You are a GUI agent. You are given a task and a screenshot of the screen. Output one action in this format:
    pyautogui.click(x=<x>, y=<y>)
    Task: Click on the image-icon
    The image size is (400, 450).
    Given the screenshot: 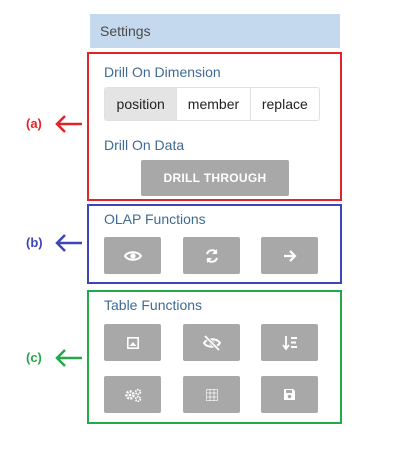 What is the action you would take?
    pyautogui.click(x=132, y=342)
    